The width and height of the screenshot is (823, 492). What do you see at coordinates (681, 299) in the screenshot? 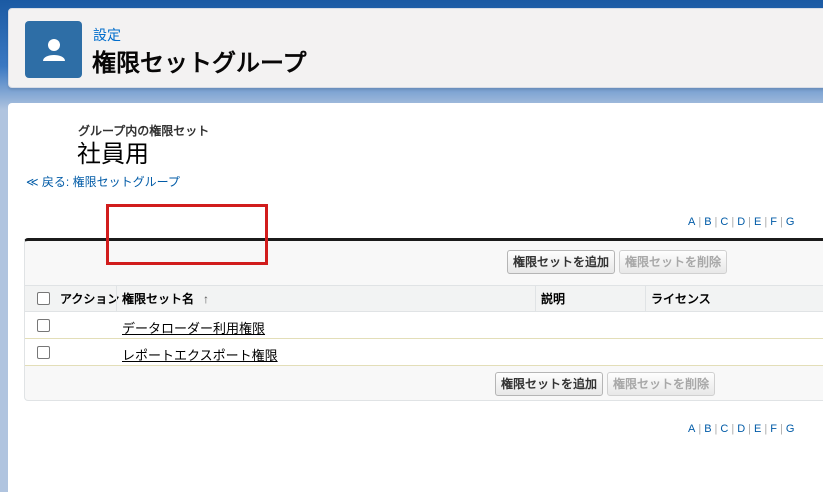
I see `column-license: ライセンス` at bounding box center [681, 299].